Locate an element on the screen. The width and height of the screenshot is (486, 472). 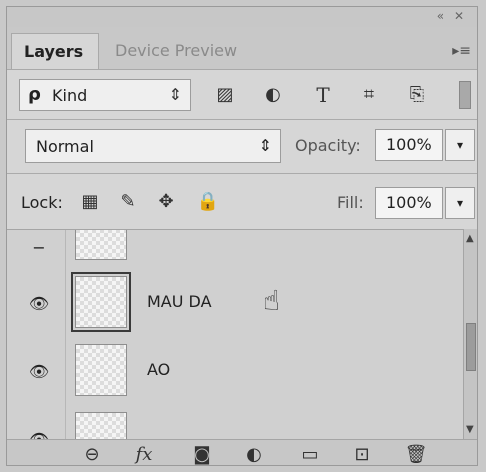
pixel-layer-filter-icon: ▨ is located at coordinates (225, 95).